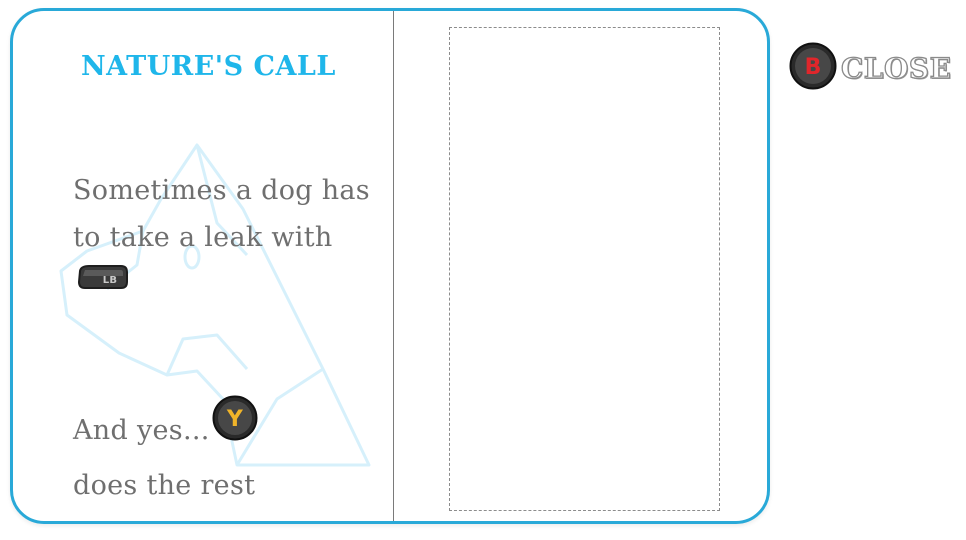  I want to click on lb-button-icon: LB, so click(103, 281).